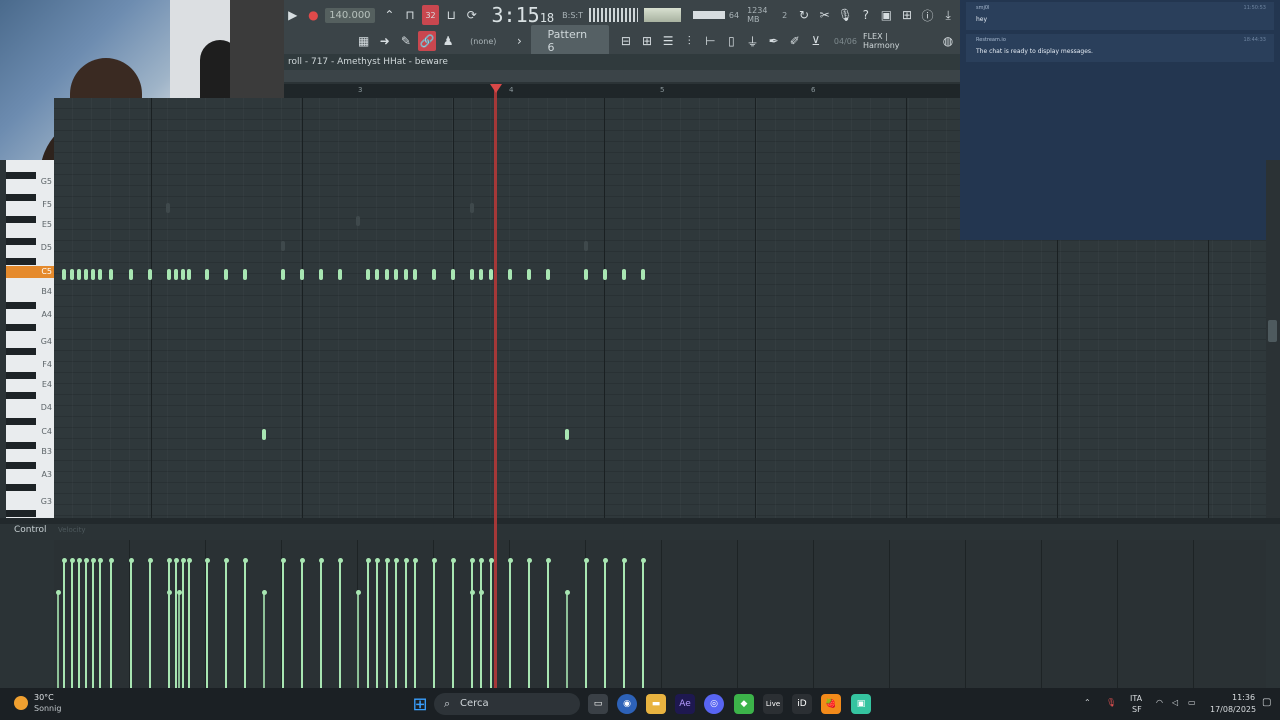 The height and width of the screenshot is (720, 1280). Describe the element at coordinates (744, 704) in the screenshot. I see `app-green-icon: ◆` at that location.